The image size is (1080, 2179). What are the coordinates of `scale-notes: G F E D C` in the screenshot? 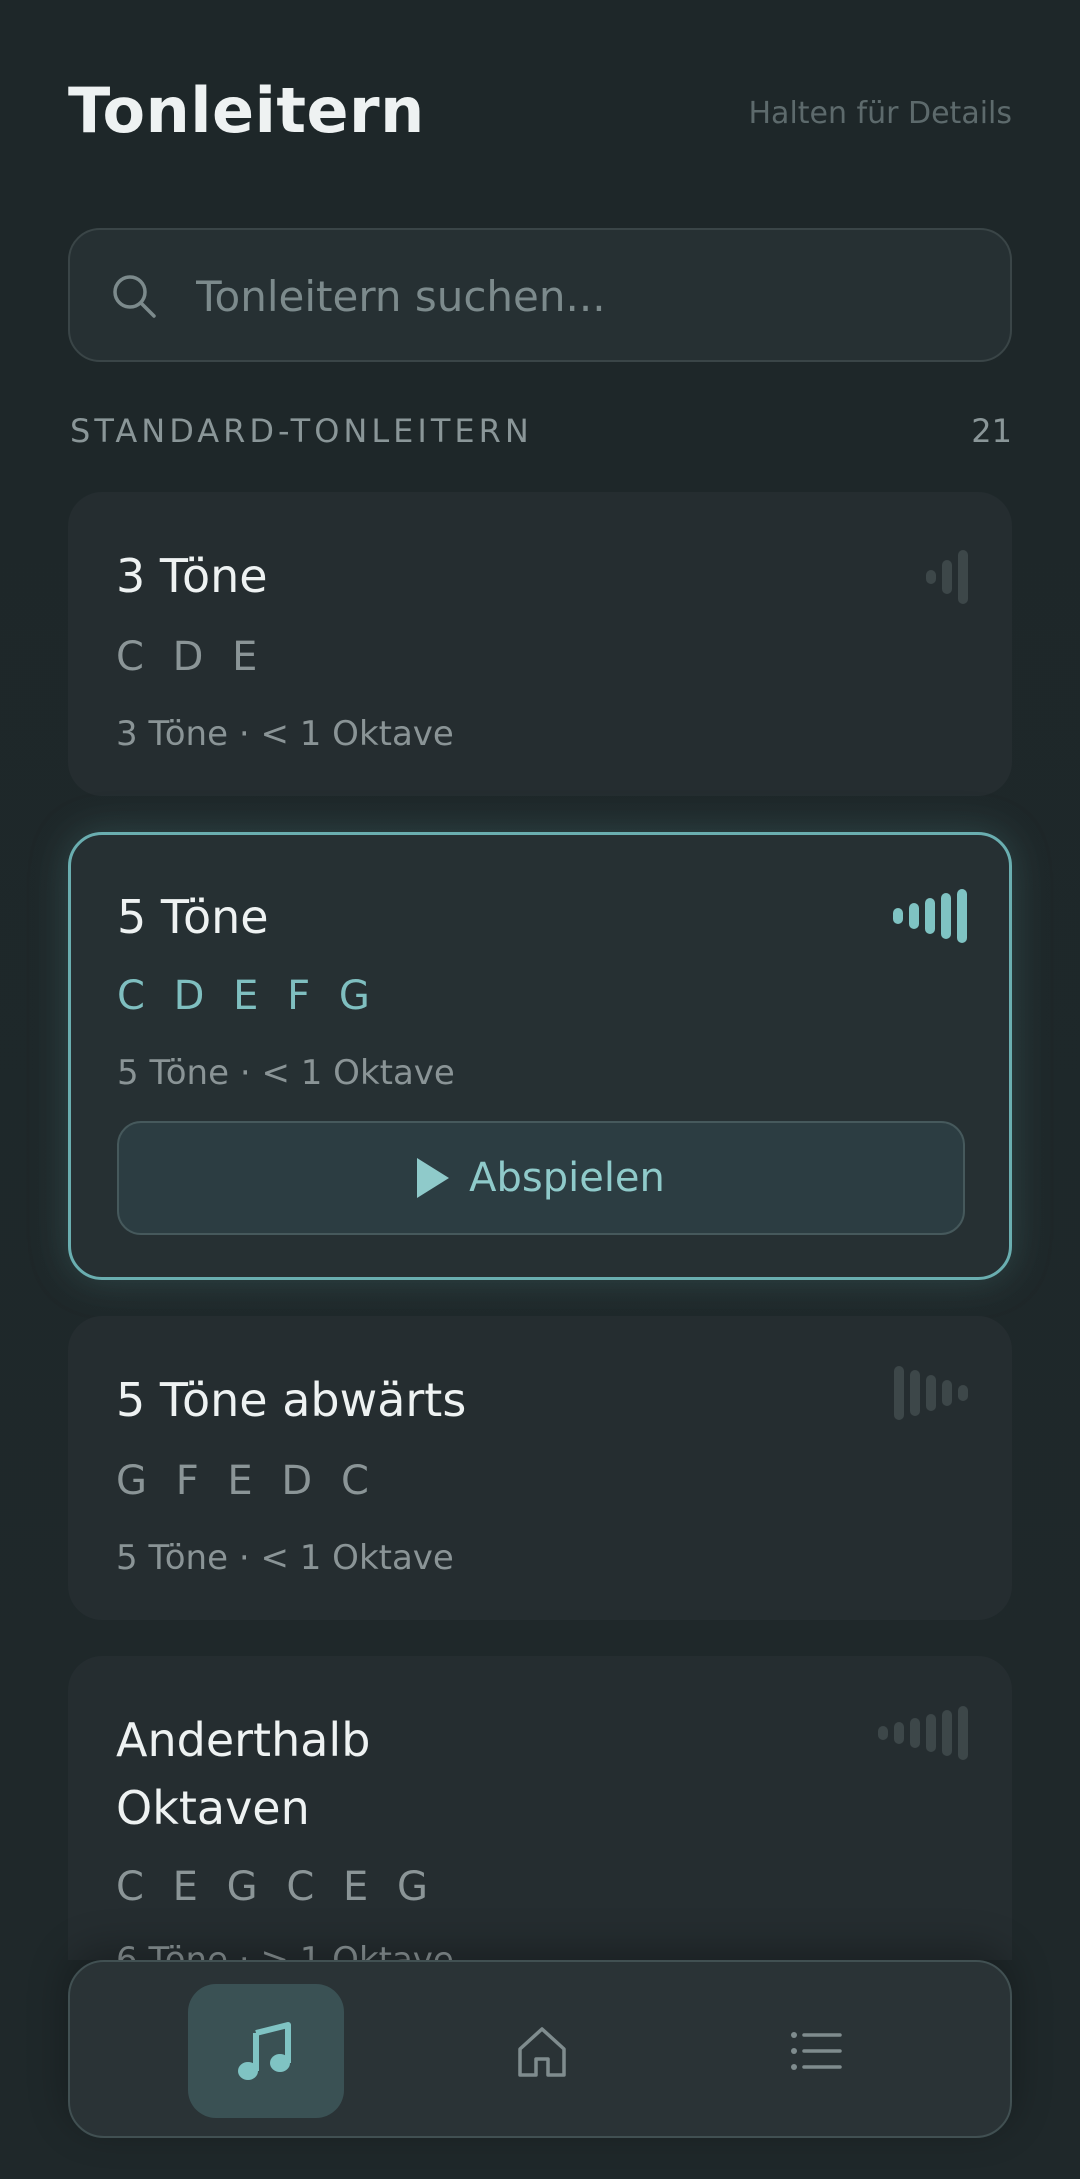 It's located at (246, 1481).